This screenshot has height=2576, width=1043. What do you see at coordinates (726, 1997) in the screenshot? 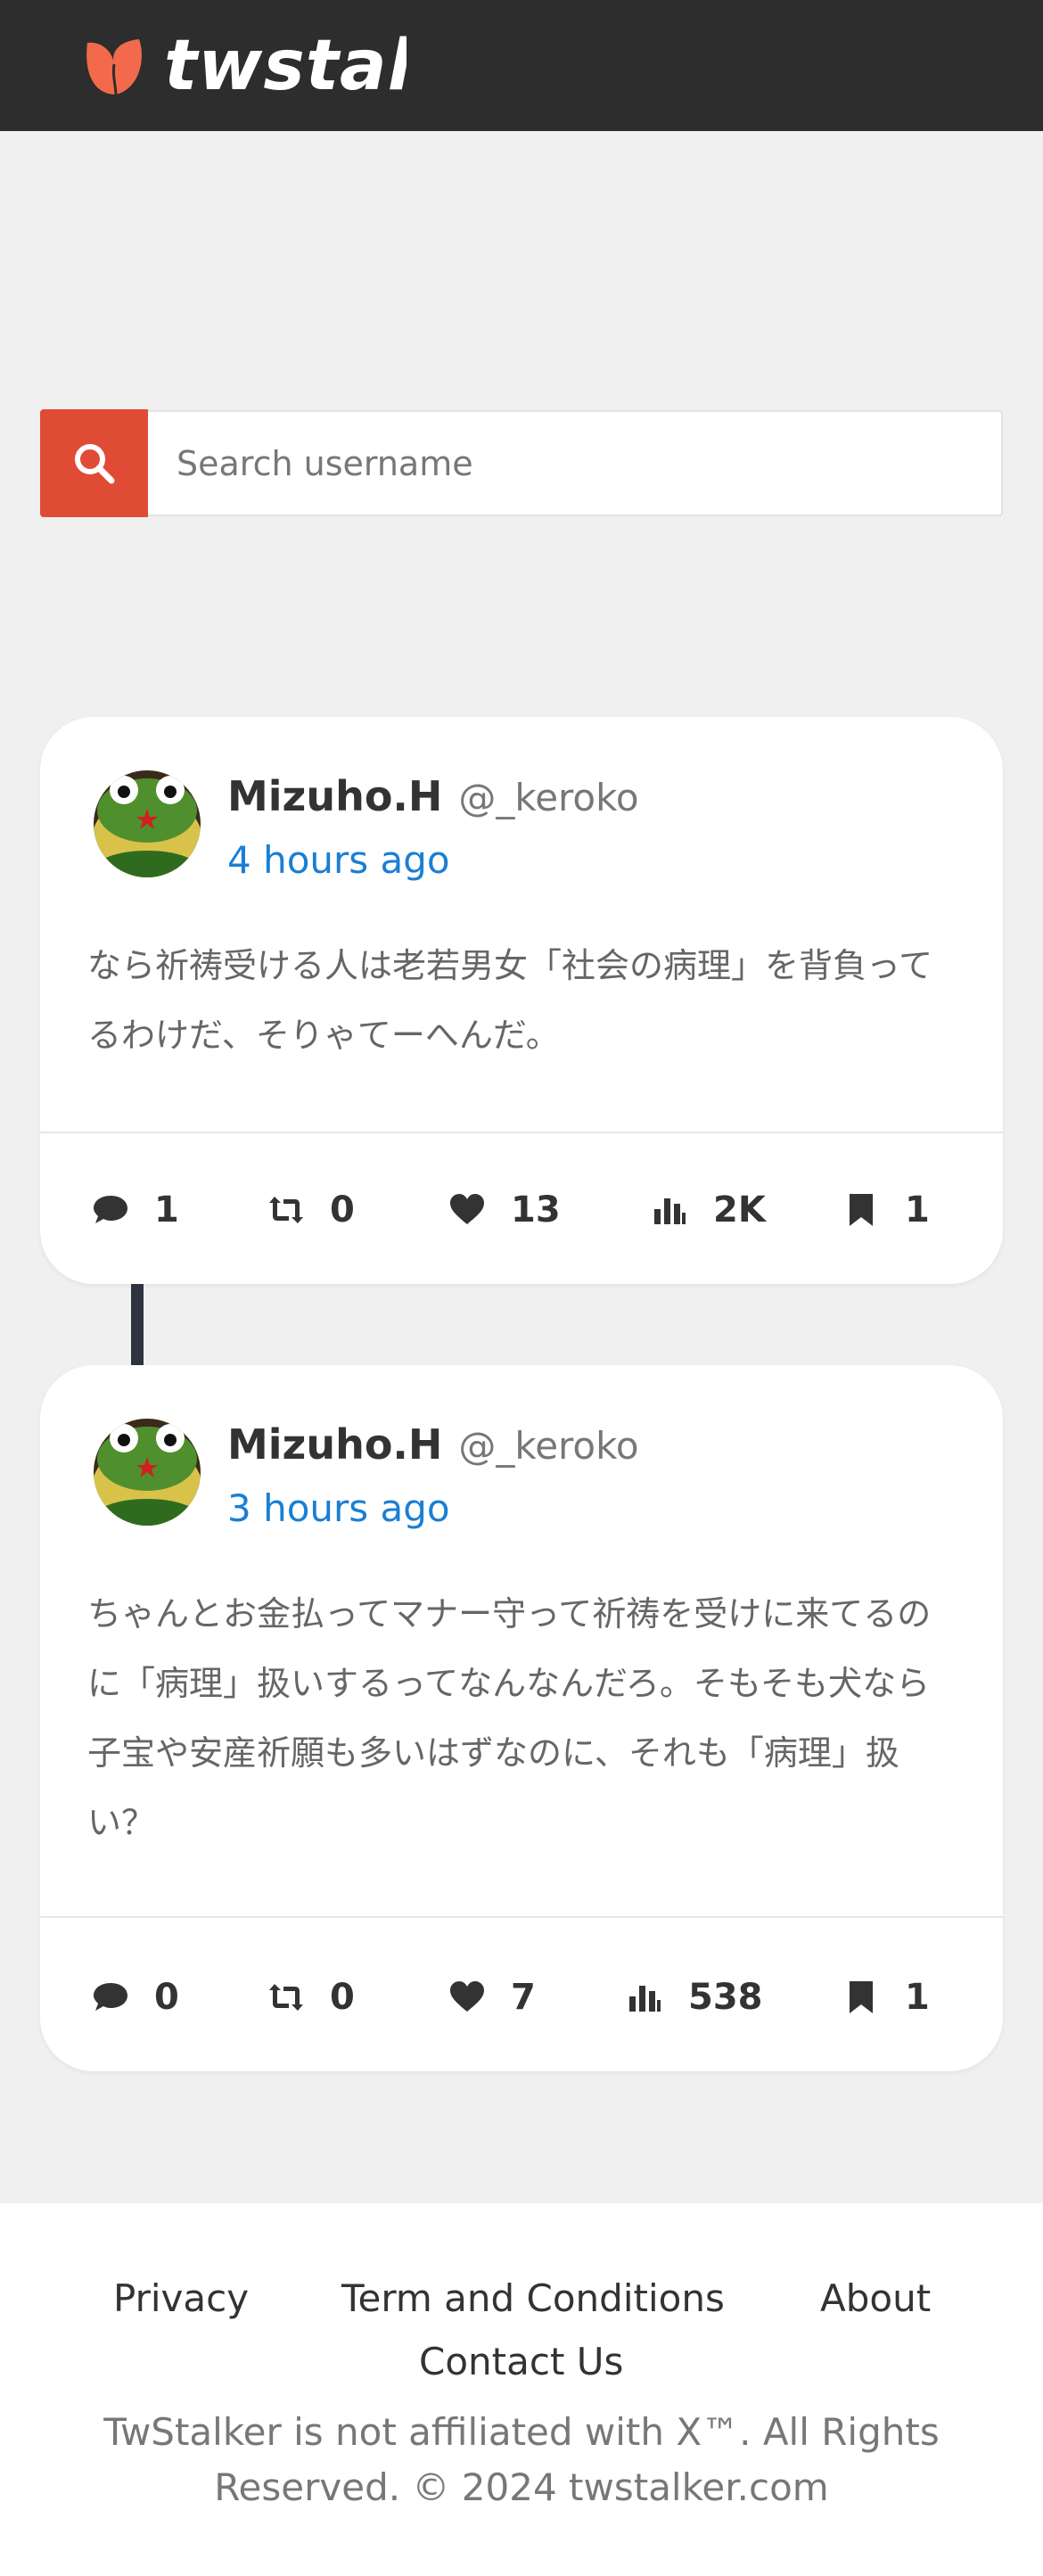
I see `views-count: 538` at bounding box center [726, 1997].